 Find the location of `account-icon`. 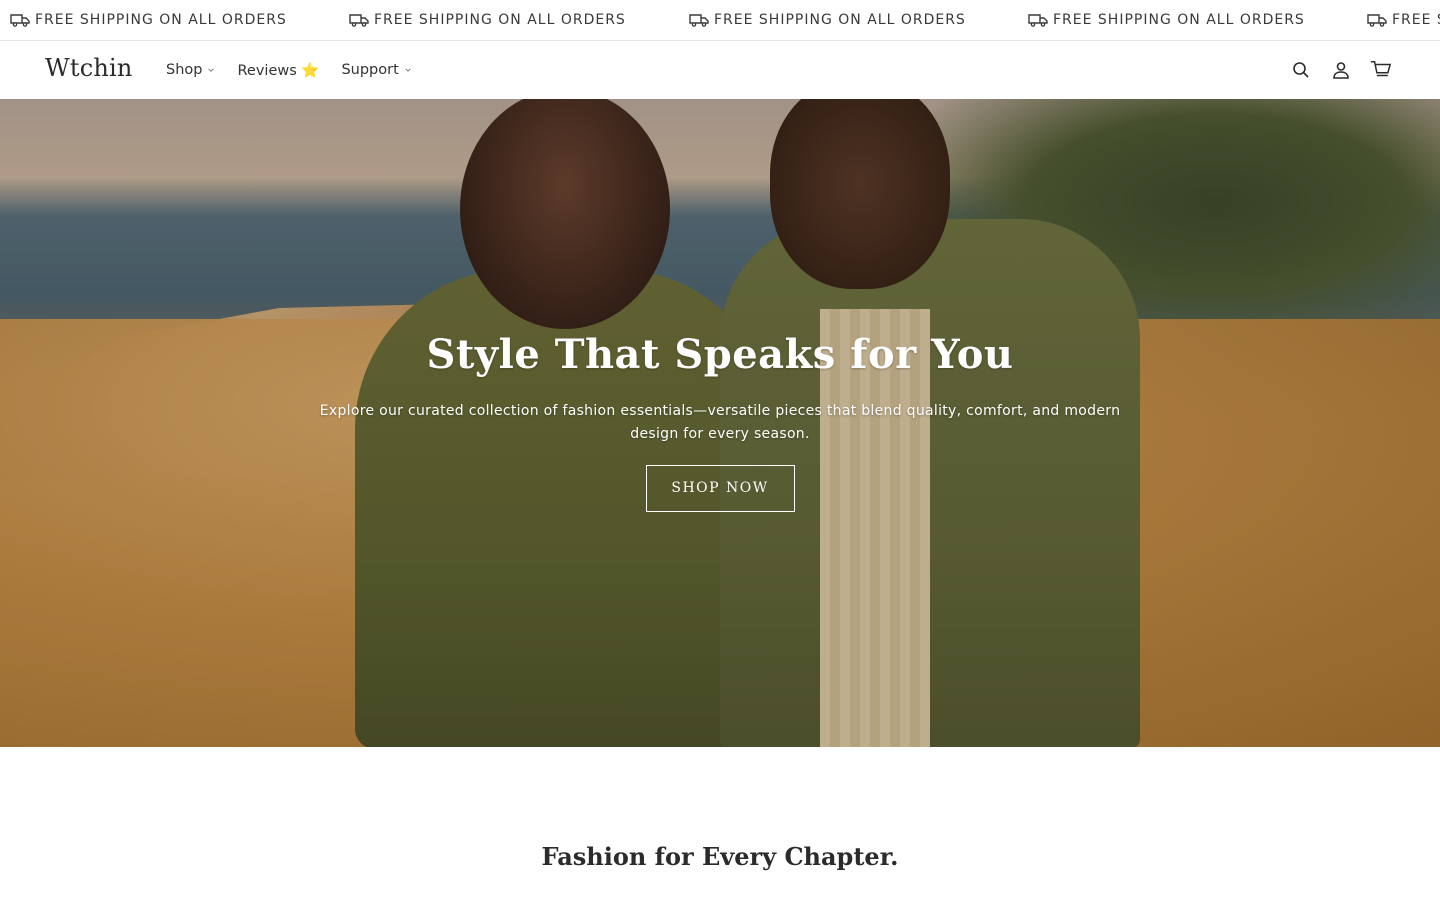

account-icon is located at coordinates (1341, 70).